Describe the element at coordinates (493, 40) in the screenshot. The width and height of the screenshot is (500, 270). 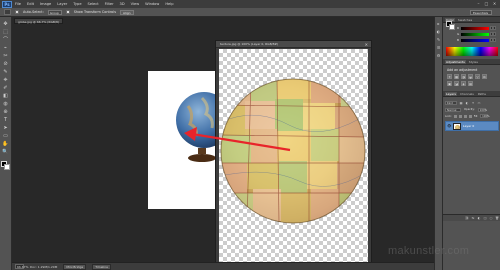
I see `blue-value: 0` at that location.